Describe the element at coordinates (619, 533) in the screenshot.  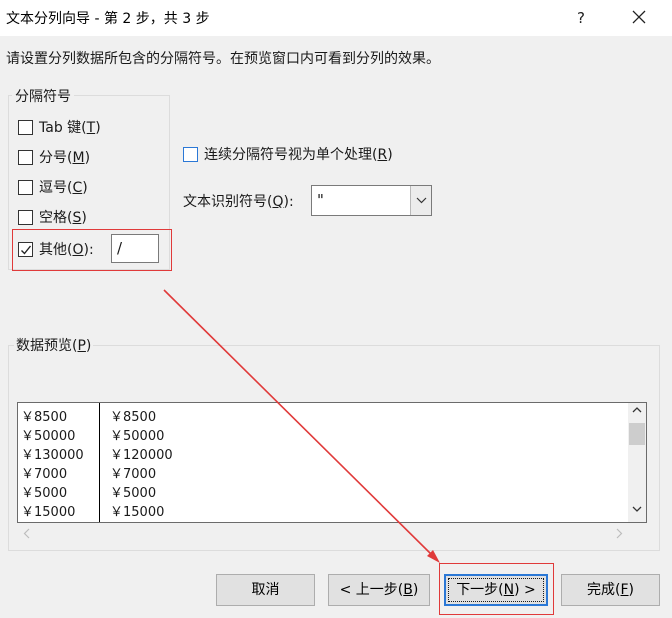
I see `chevron-right-icon` at that location.